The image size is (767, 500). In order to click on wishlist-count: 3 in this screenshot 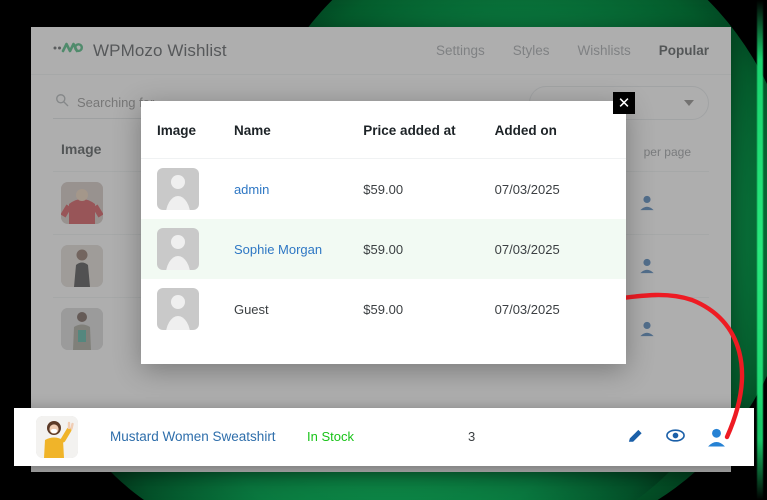, I will do `click(472, 436)`.